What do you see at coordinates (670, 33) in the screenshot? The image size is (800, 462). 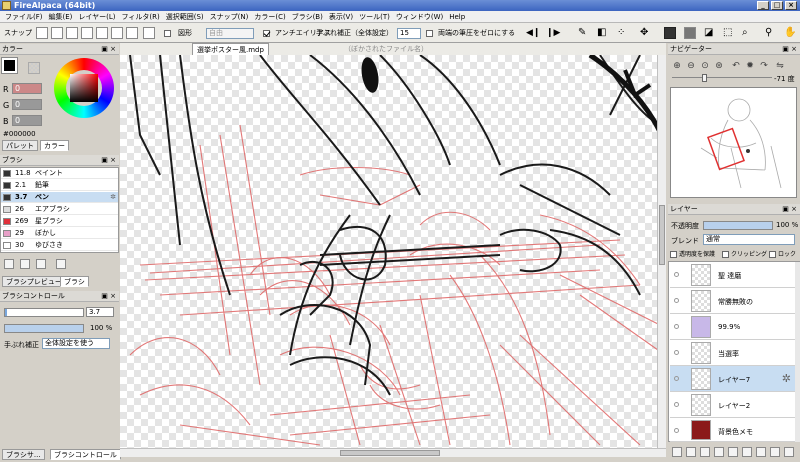 I see `fill-rect-icon` at bounding box center [670, 33].